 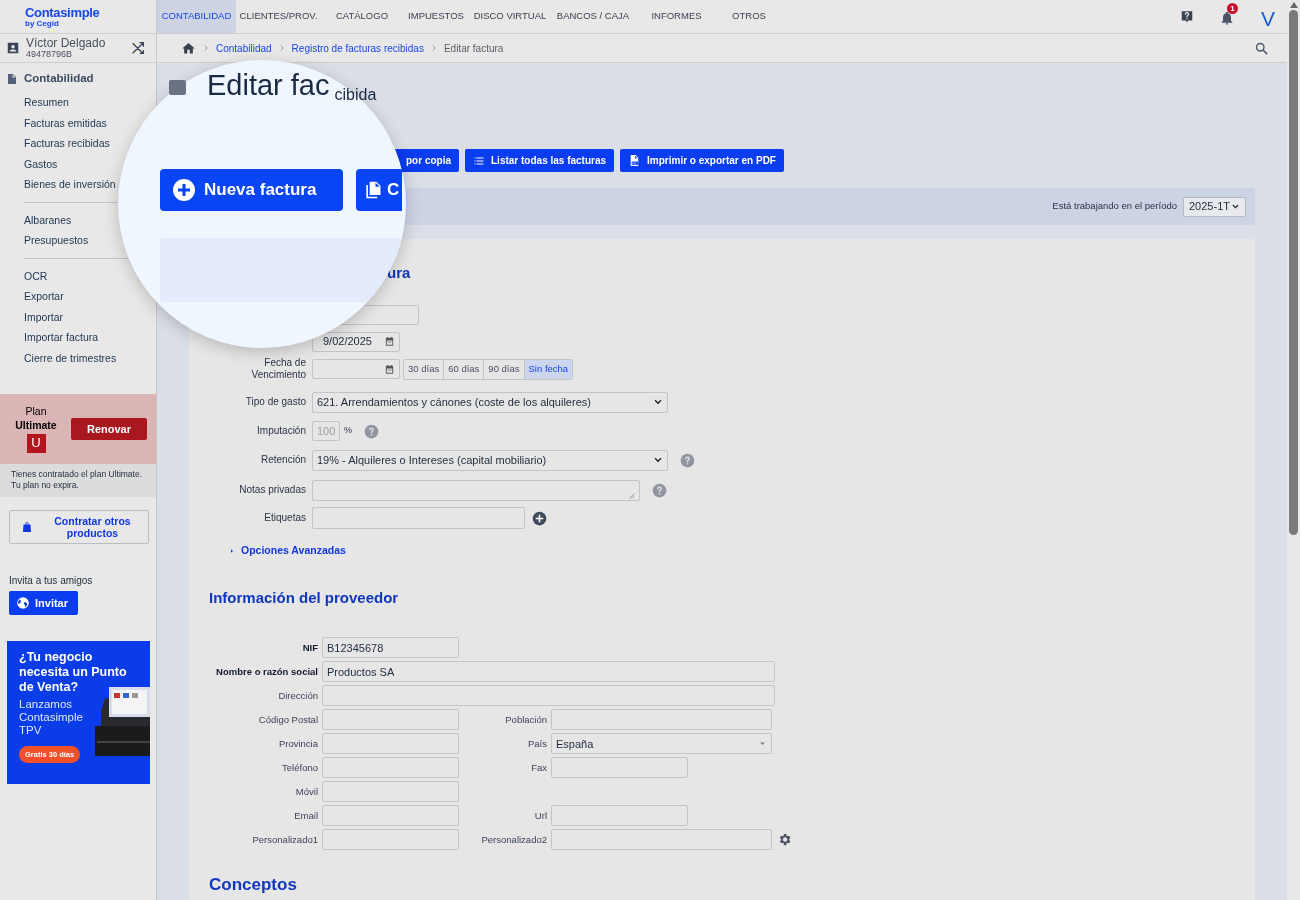 I want to click on nav-tab: CLIENTES/PROV., so click(x=278, y=16).